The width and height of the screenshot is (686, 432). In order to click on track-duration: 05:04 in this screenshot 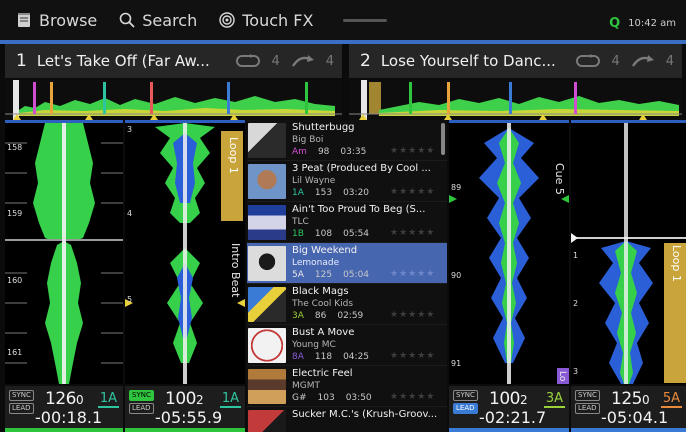, I will do `click(356, 275)`.